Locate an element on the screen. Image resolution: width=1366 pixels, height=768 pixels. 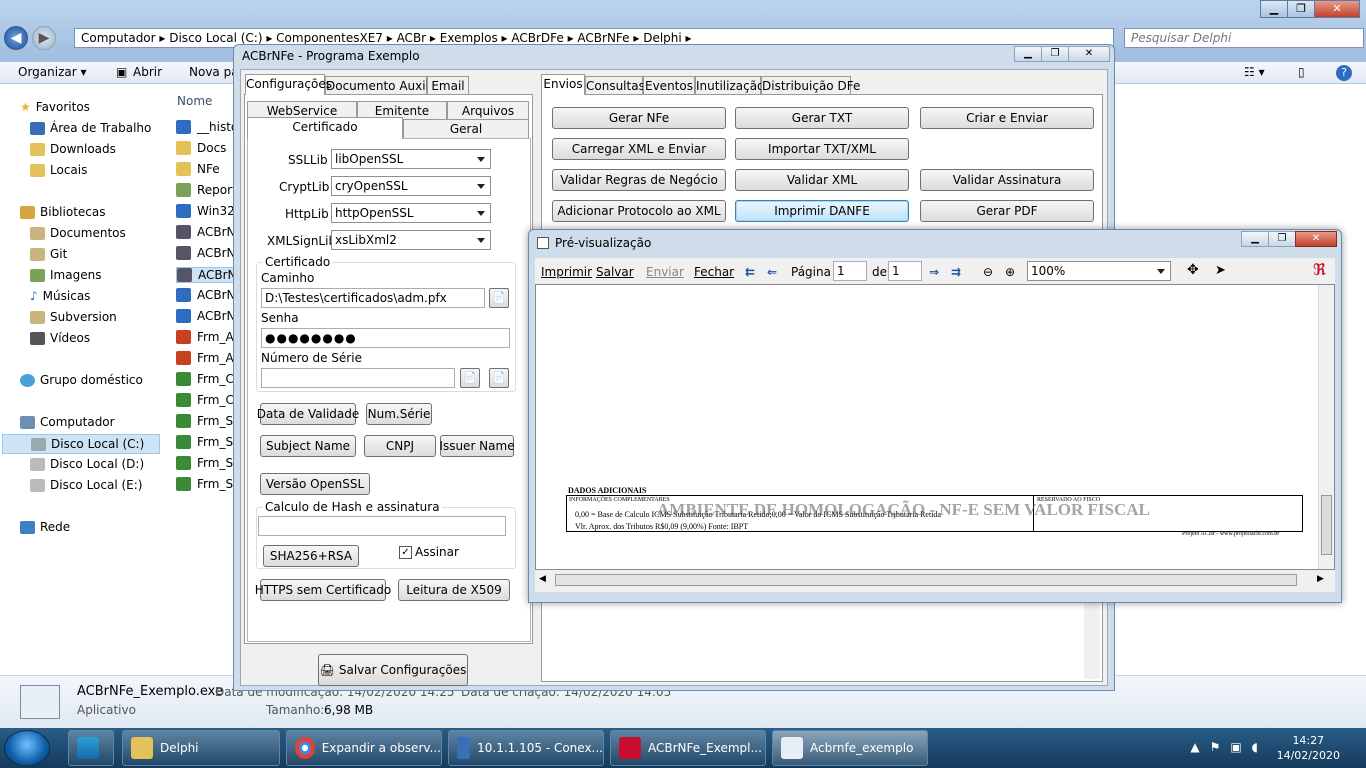
action-button: Adicionar Protocolo ao XML is located at coordinates (639, 211).